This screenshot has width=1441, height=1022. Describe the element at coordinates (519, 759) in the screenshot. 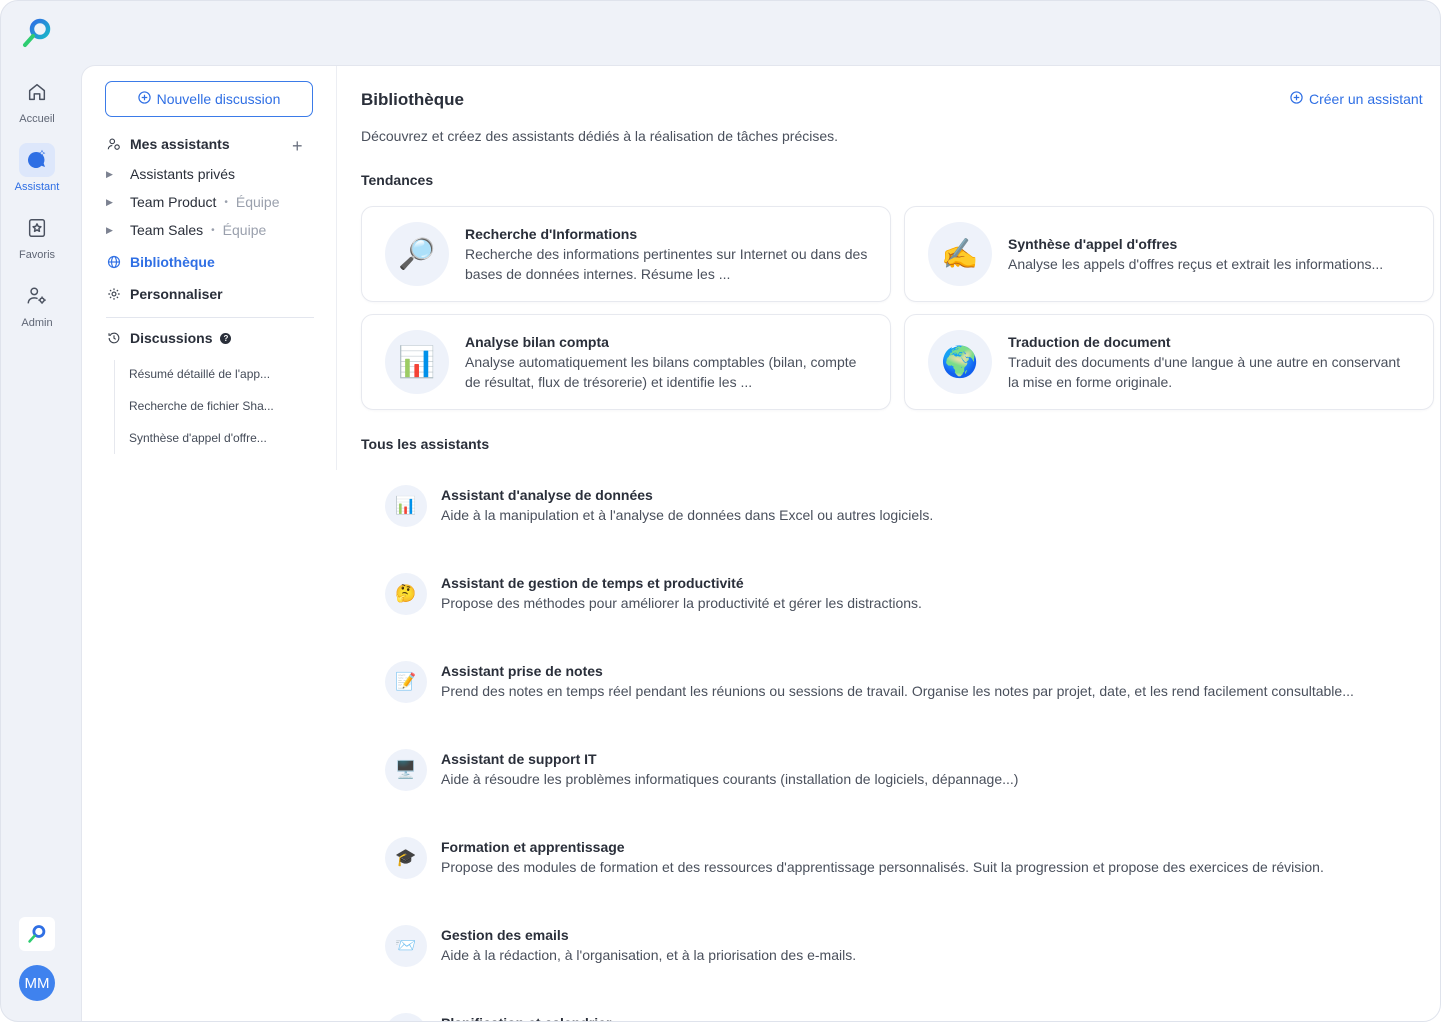

I see `assistant-name: Assistant de support IT` at that location.